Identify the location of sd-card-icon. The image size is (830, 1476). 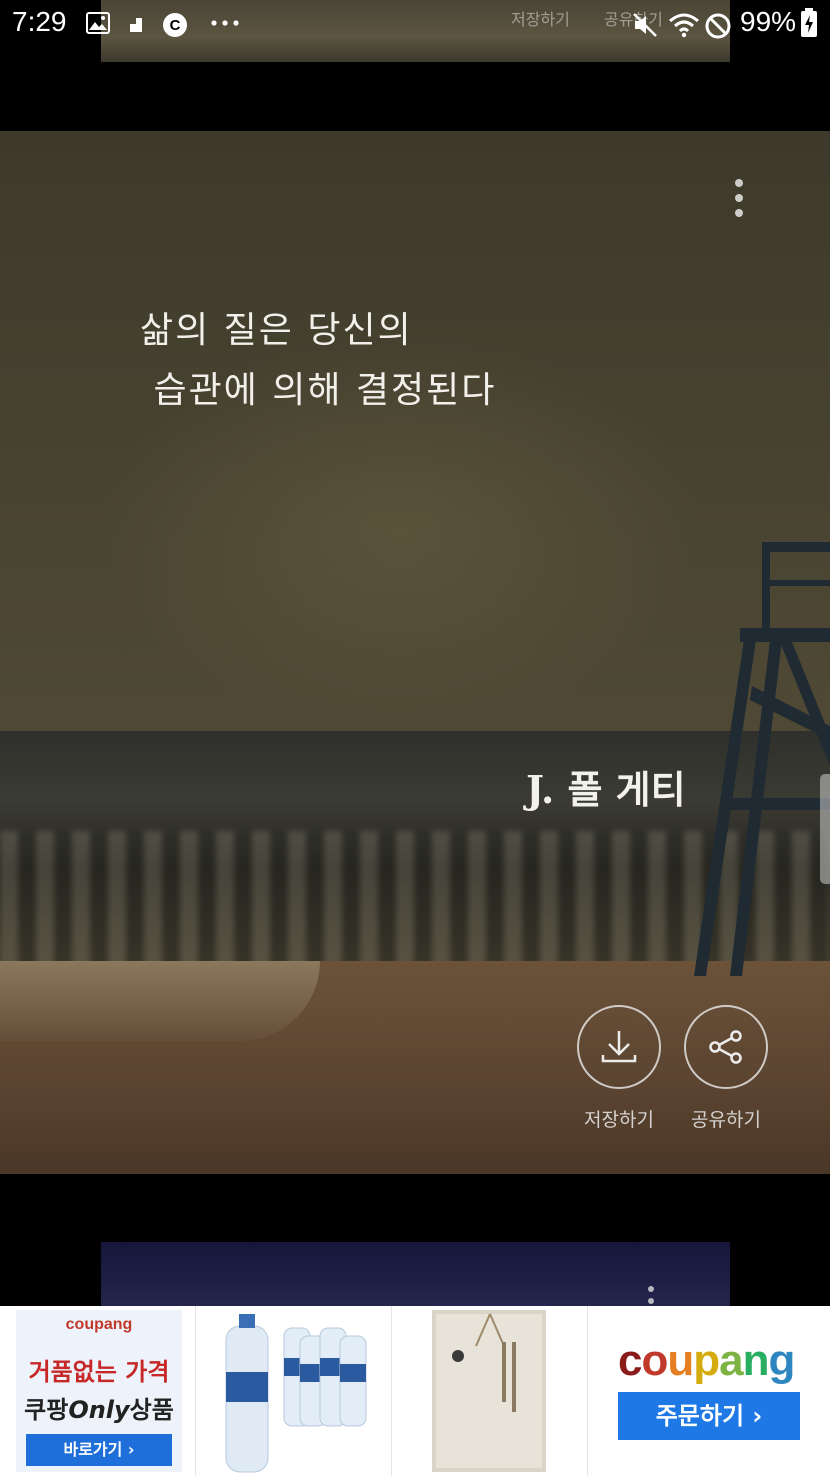
(137, 25).